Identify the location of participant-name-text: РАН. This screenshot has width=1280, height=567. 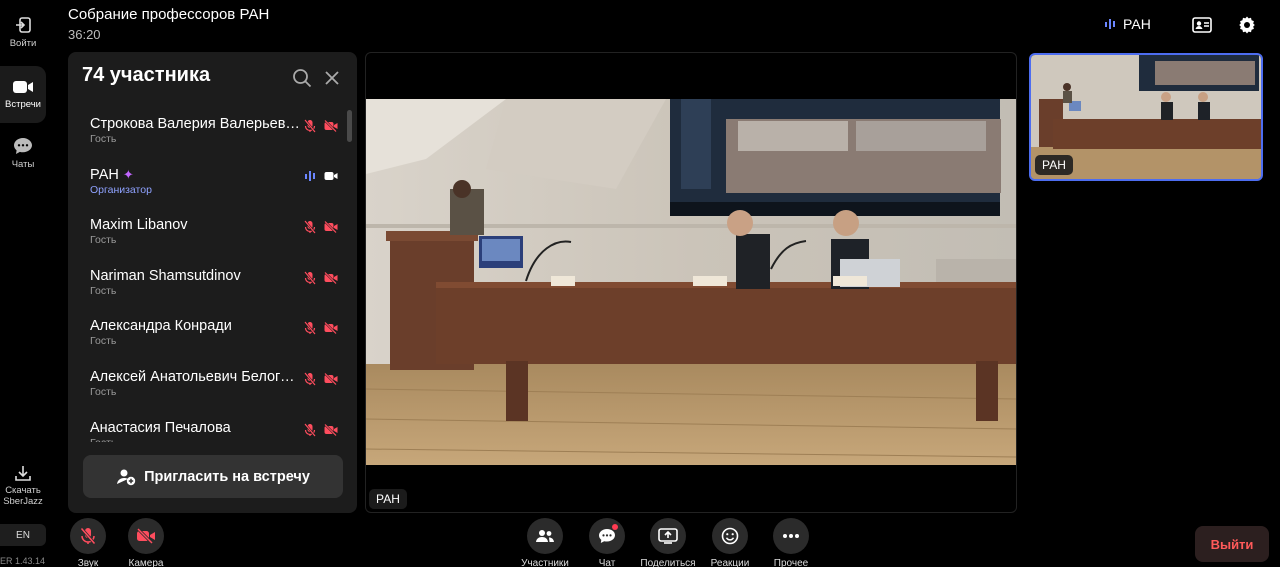
(104, 174).